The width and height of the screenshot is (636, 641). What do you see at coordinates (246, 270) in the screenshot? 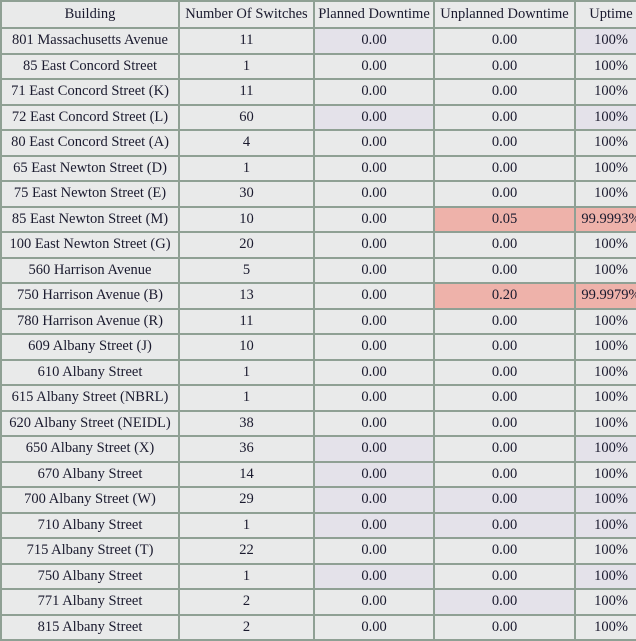
I see `cell-number-of-switches: 5` at bounding box center [246, 270].